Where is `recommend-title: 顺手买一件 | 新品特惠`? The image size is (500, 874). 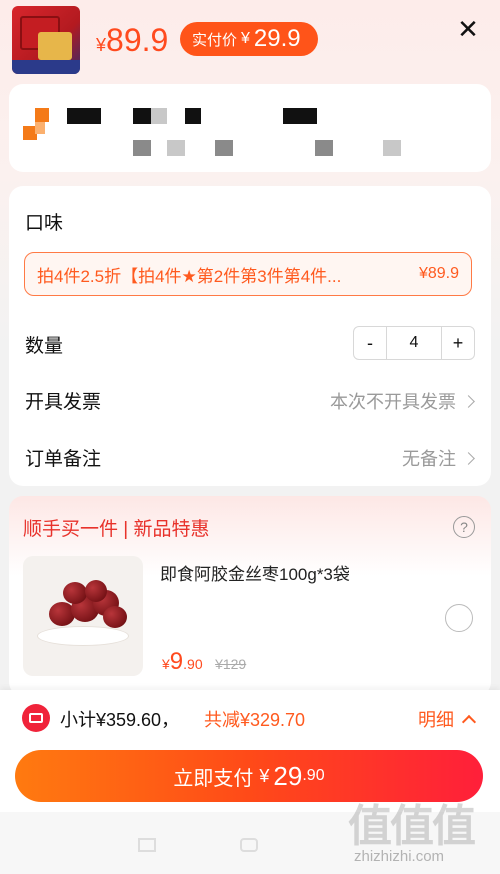 recommend-title: 顺手买一件 | 新品特惠 is located at coordinates (116, 529).